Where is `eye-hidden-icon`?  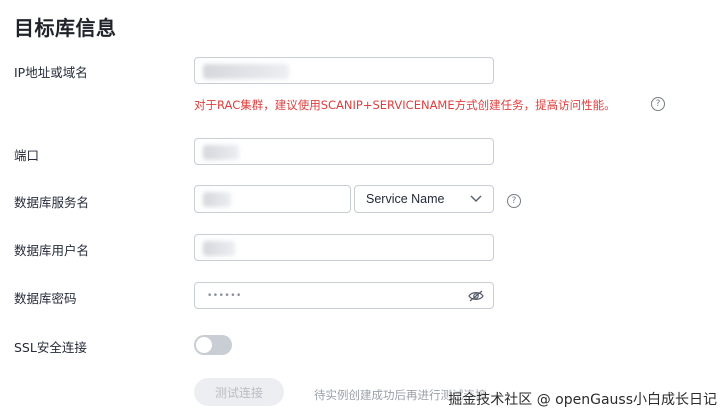
eye-hidden-icon is located at coordinates (476, 296).